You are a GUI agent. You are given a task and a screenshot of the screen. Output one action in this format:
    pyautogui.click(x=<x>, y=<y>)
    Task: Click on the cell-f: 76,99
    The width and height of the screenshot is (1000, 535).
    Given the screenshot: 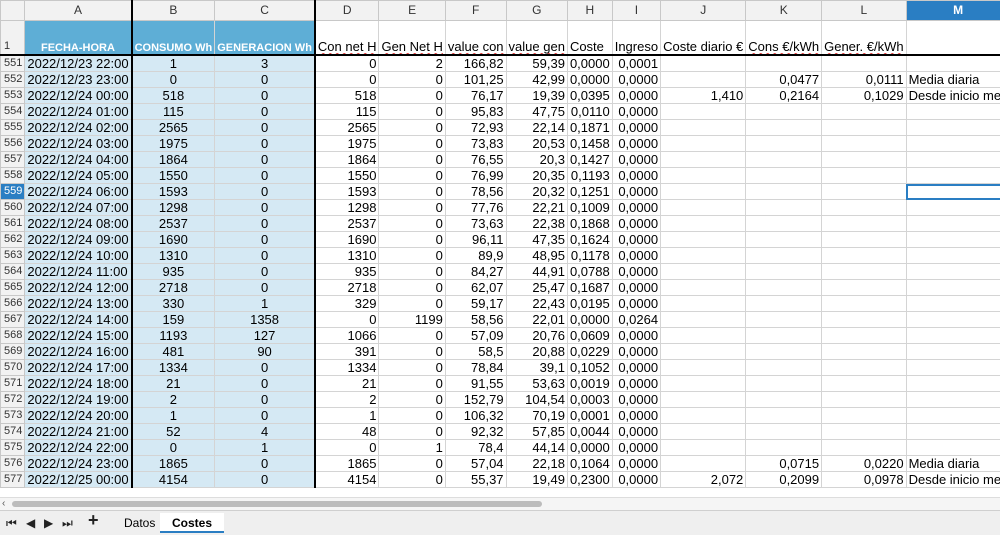 What is the action you would take?
    pyautogui.click(x=475, y=176)
    